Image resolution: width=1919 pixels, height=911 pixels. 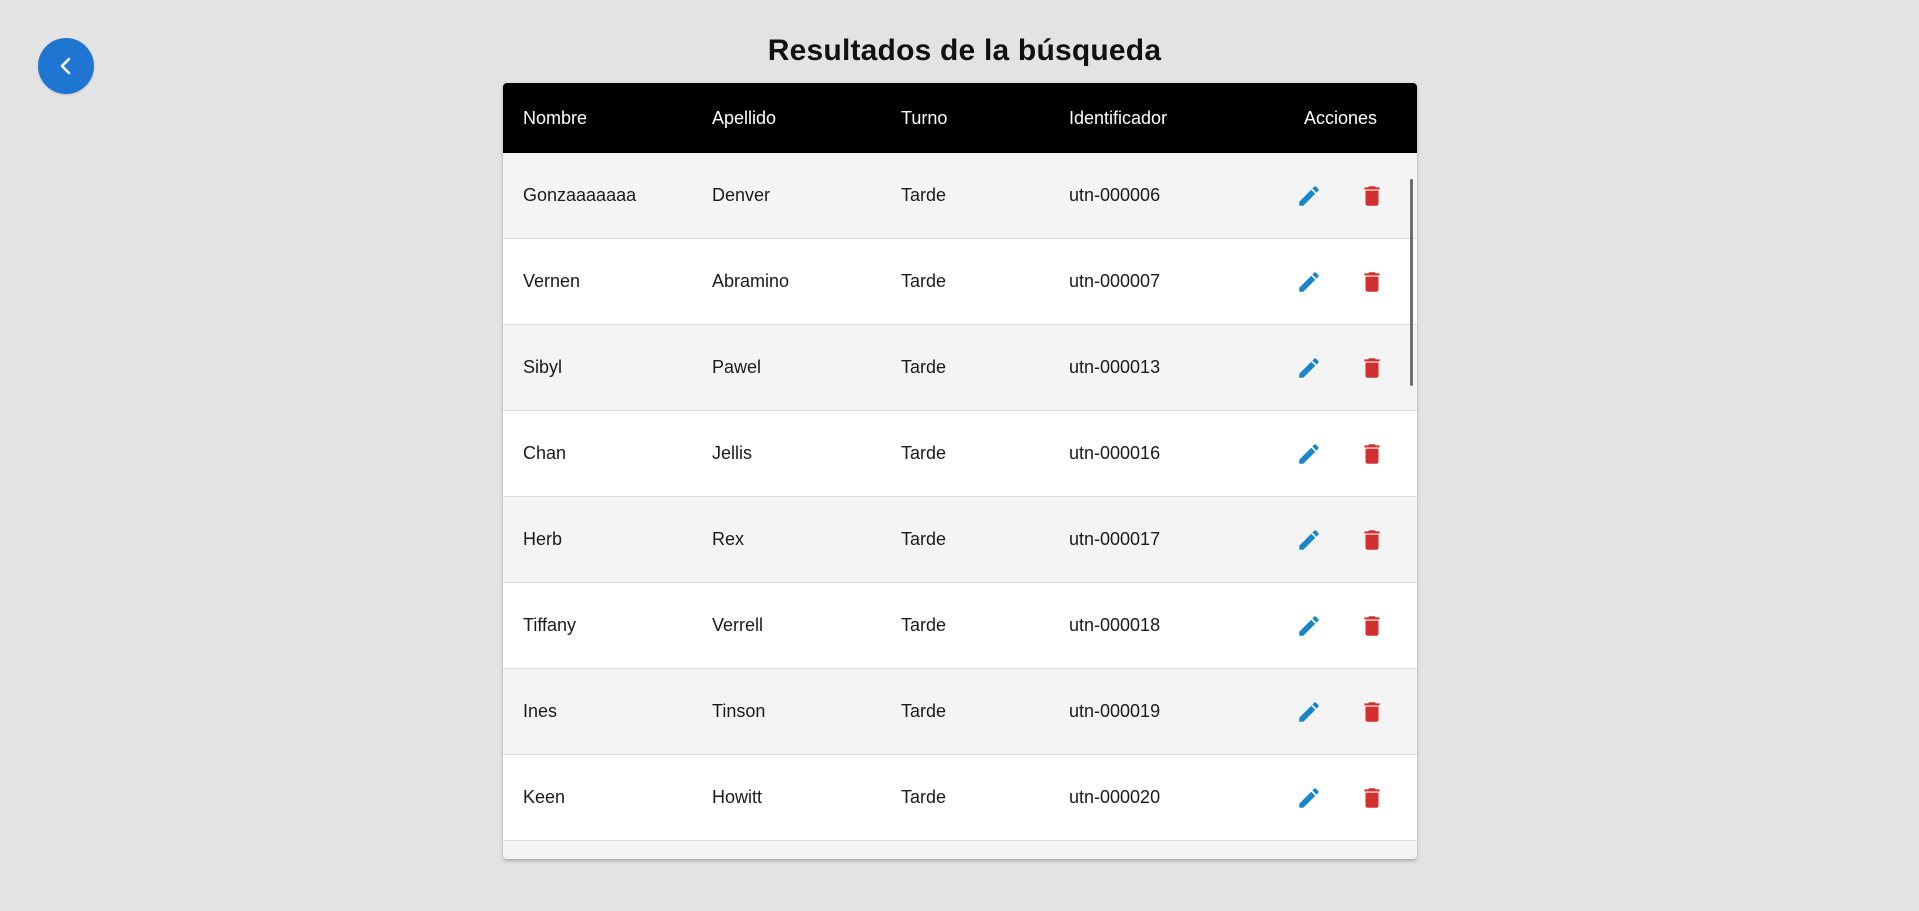 What do you see at coordinates (738, 625) in the screenshot?
I see `cell-apellido: Verrell` at bounding box center [738, 625].